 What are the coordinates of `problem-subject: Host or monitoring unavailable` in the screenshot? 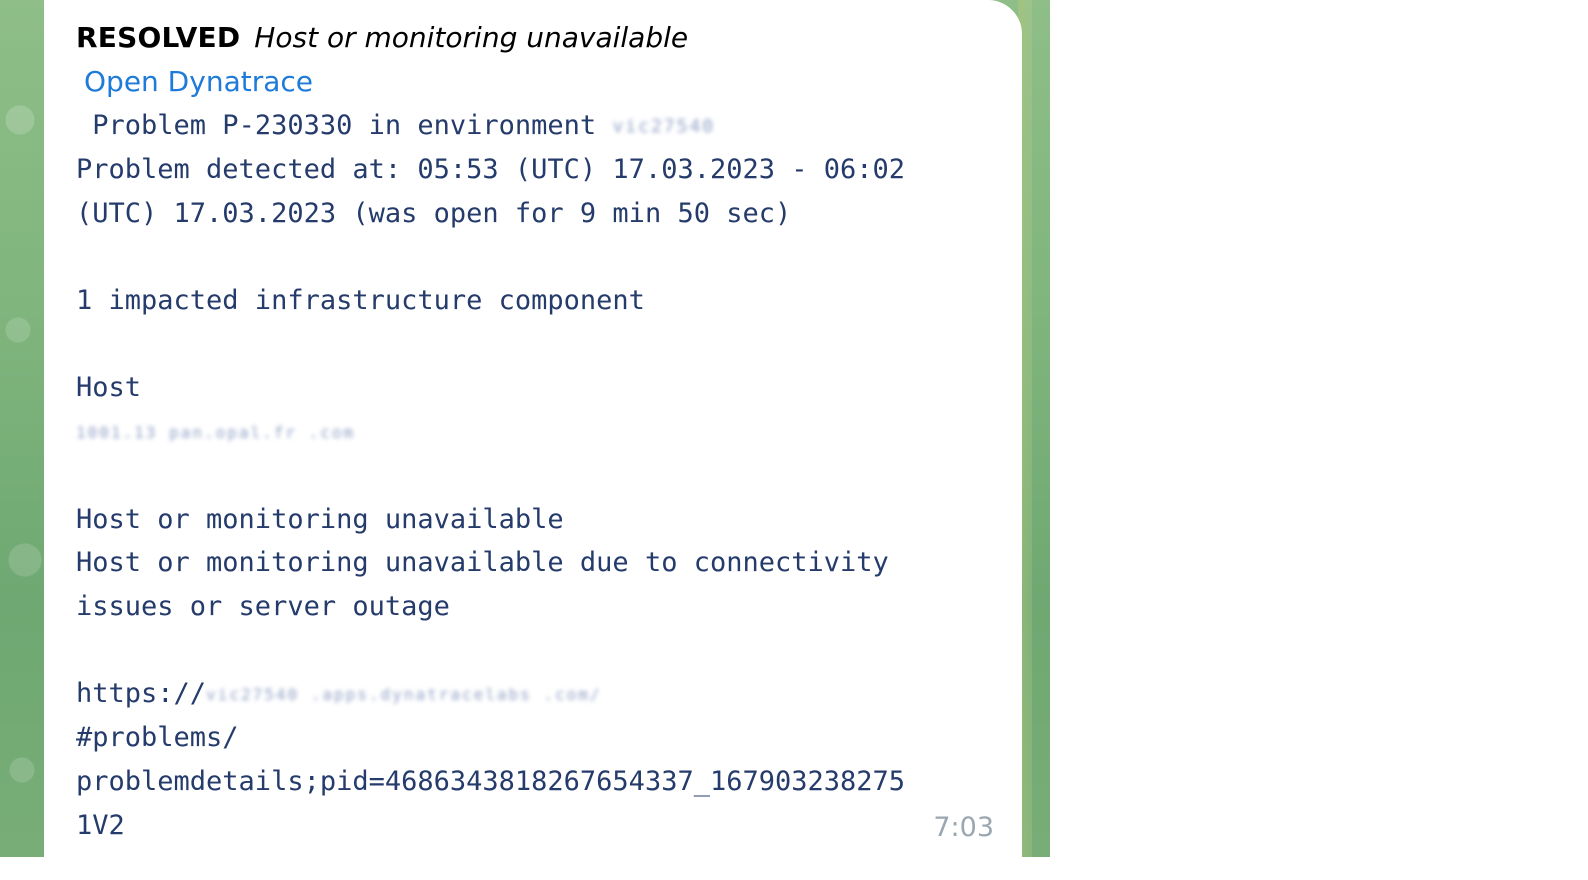 It's located at (471, 37).